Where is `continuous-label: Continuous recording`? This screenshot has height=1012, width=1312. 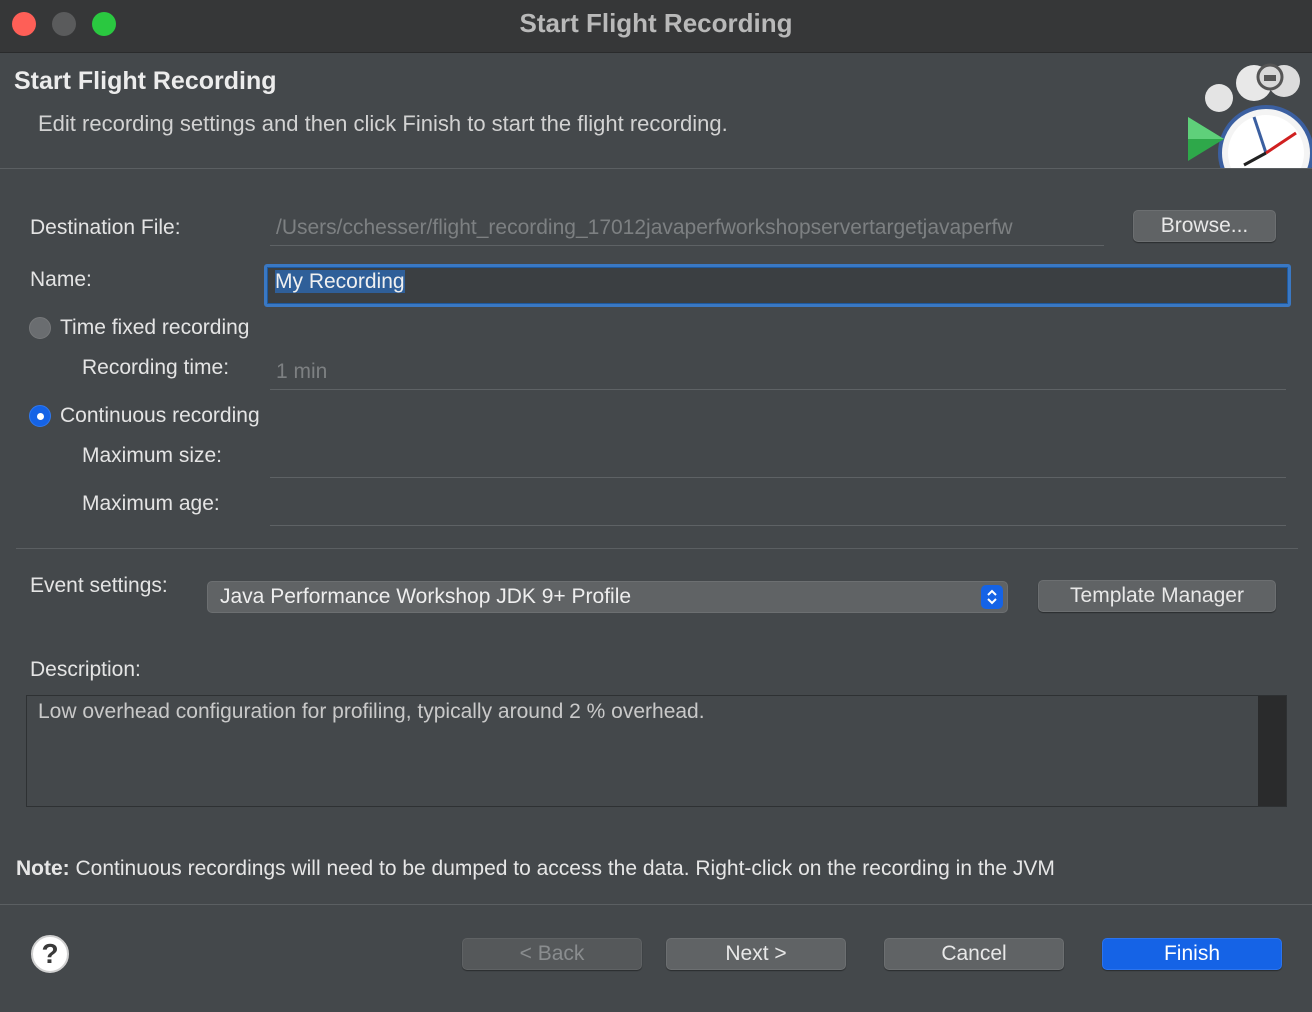 continuous-label: Continuous recording is located at coordinates (160, 416).